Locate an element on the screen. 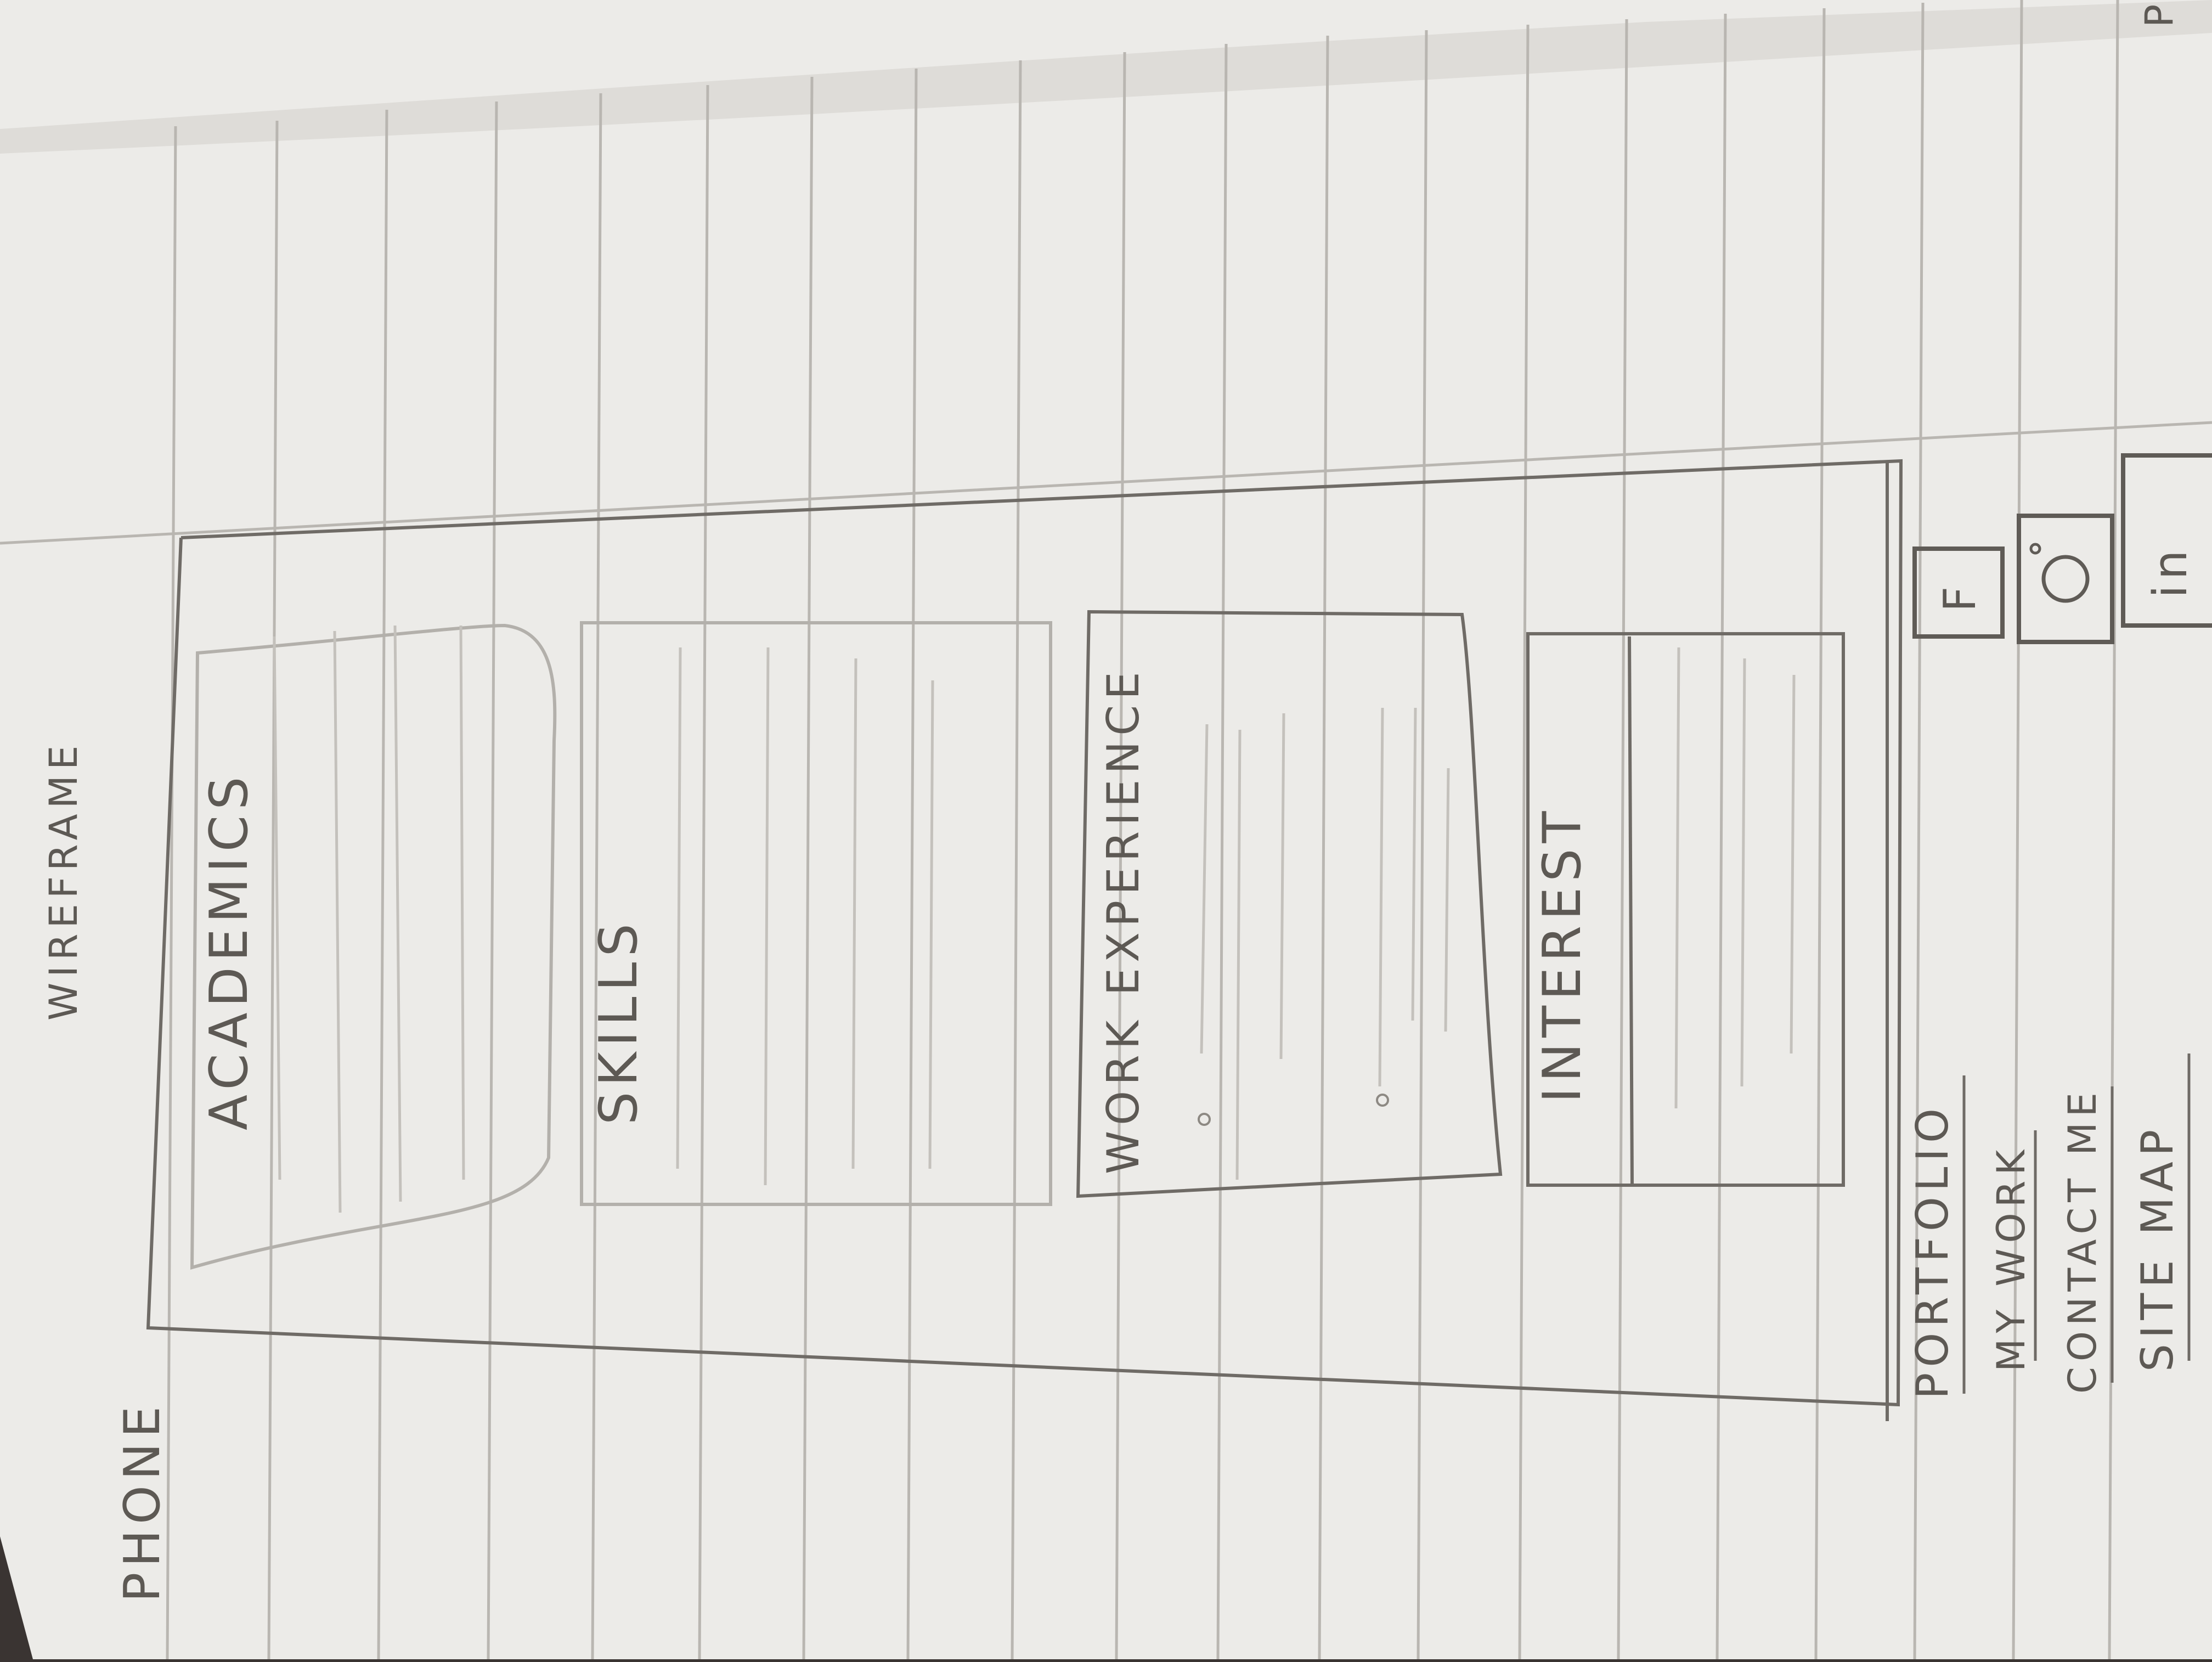 The image size is (2212, 1662). section-label-skills: SKILLS is located at coordinates (619, 1021).